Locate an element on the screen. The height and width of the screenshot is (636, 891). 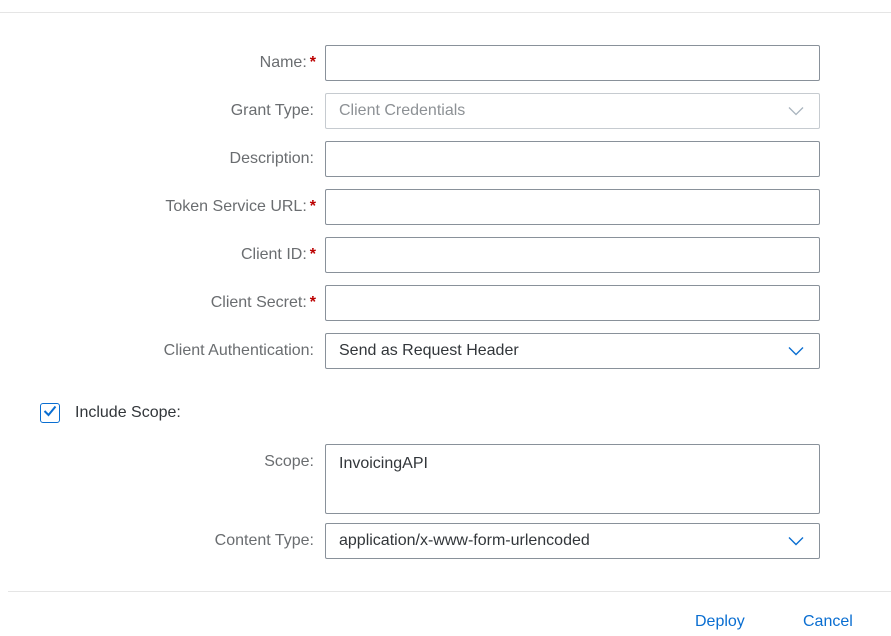
client-authentication-select: Send as Request Header is located at coordinates (572, 351).